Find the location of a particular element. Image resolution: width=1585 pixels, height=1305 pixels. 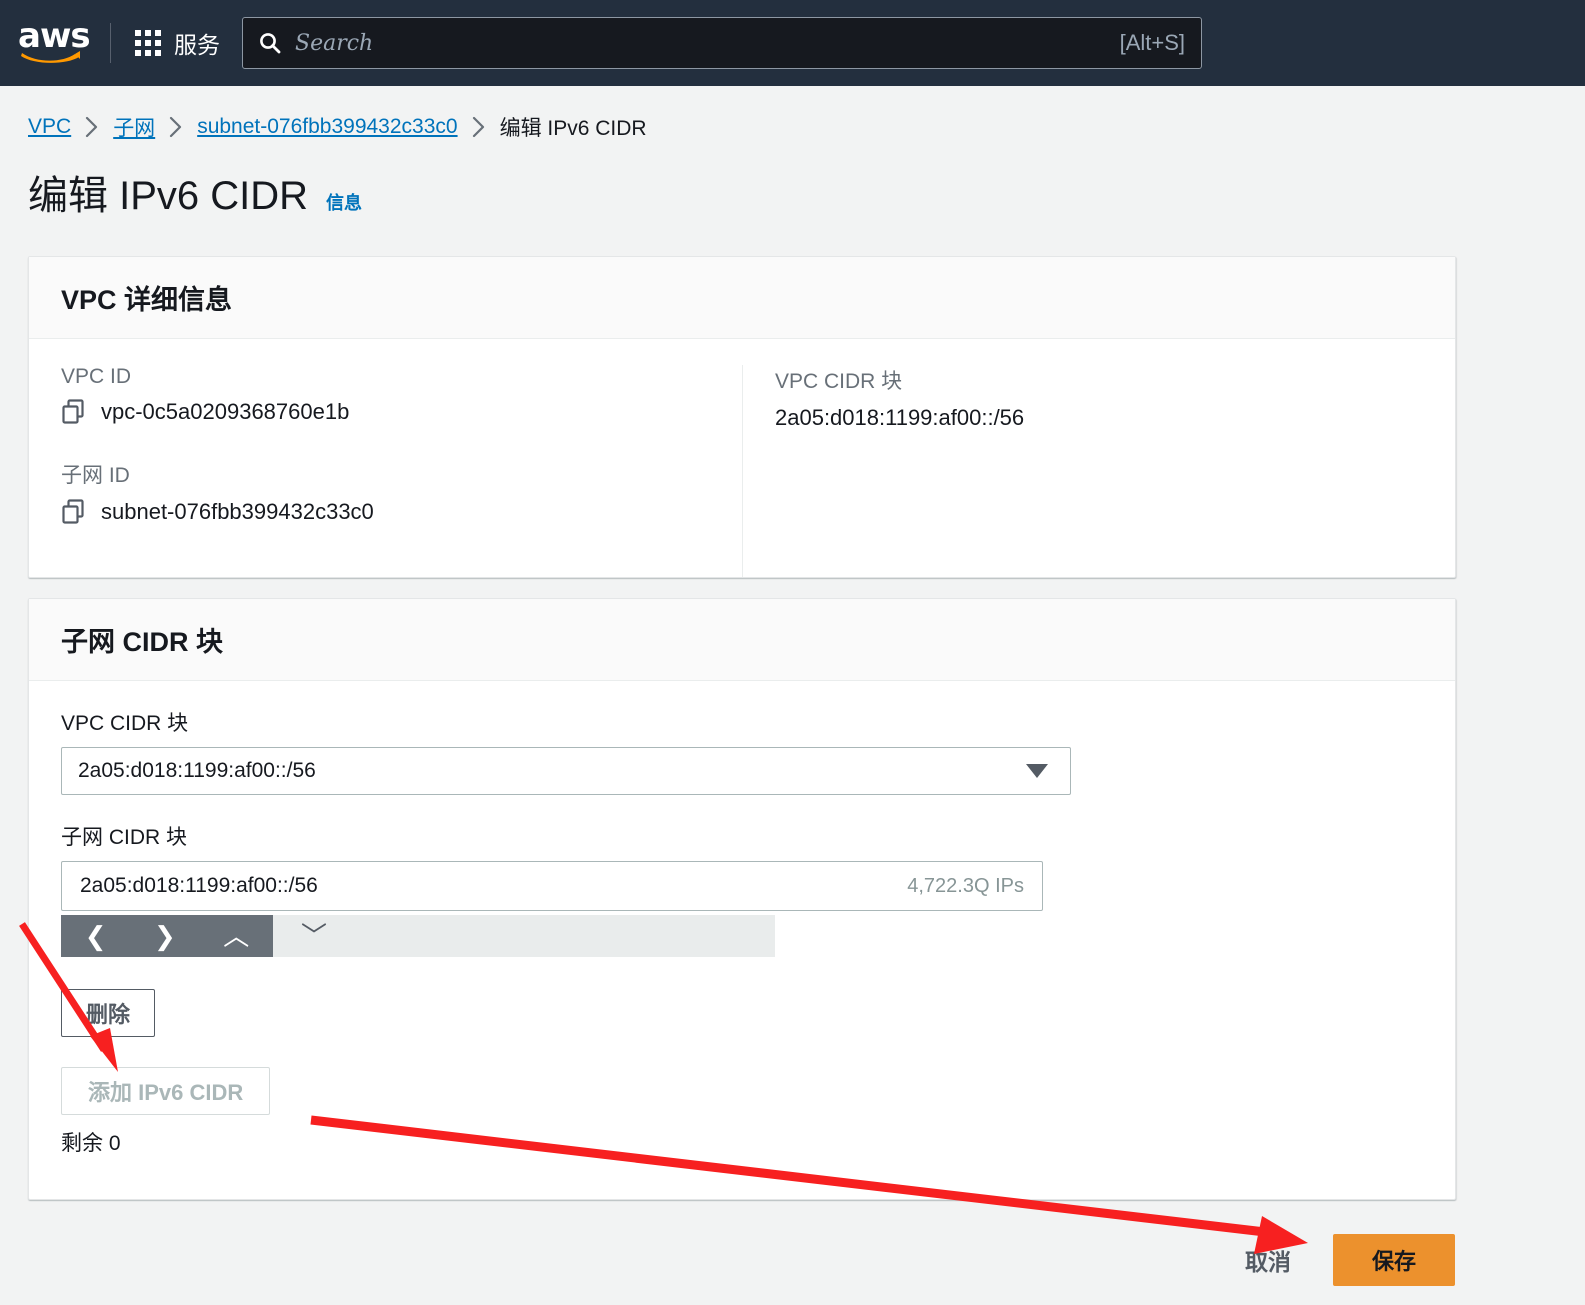

chevron-down-icon: ﹀ is located at coordinates (314, 936).